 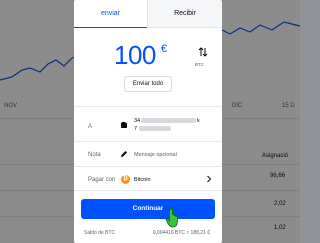 What do you see at coordinates (135, 129) in the screenshot?
I see `recipient-address-line2: 7` at bounding box center [135, 129].